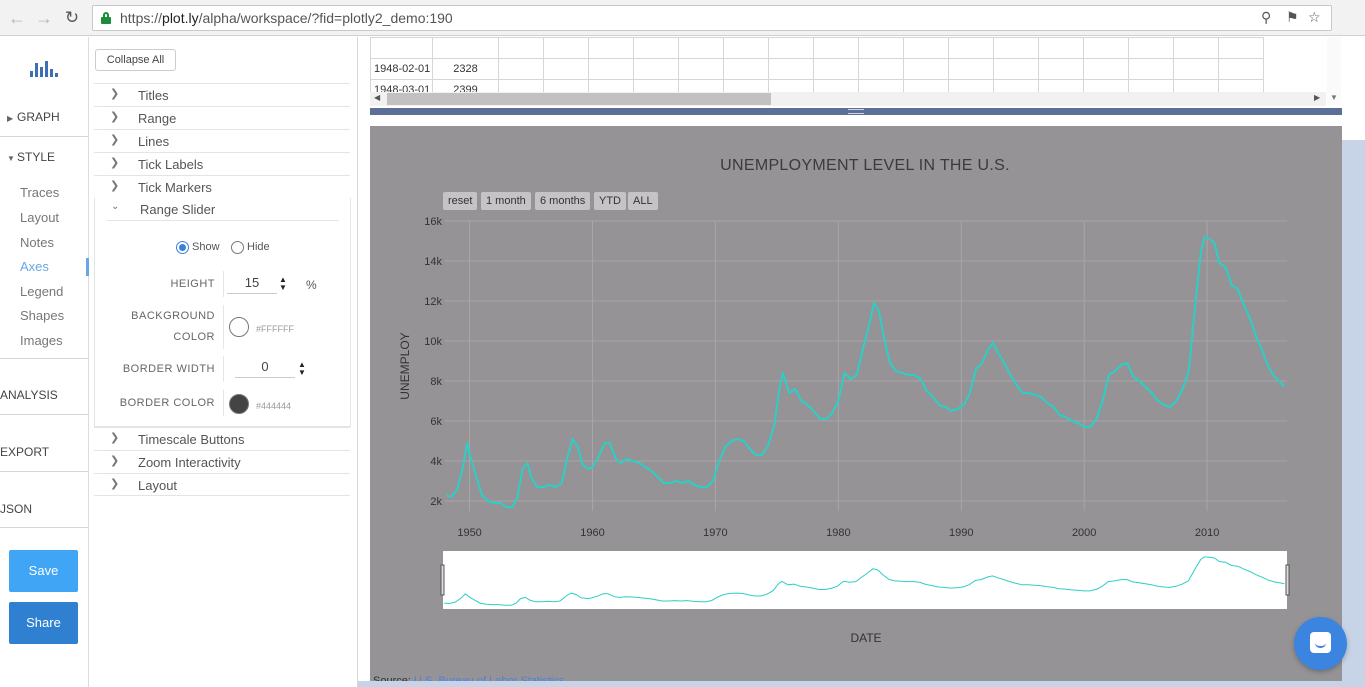 The image size is (1365, 687). I want to click on collapse-all-button: Collapse All, so click(135, 60).